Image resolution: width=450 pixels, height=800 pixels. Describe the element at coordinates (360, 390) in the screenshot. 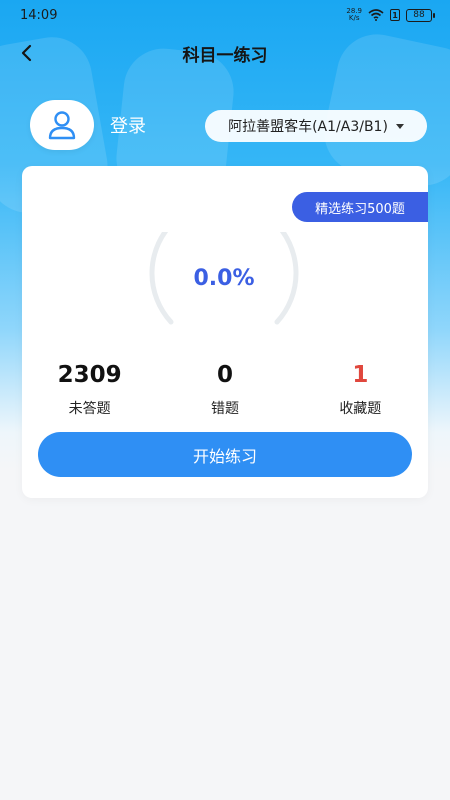

I see `stat-favorites: 1 收藏题` at that location.